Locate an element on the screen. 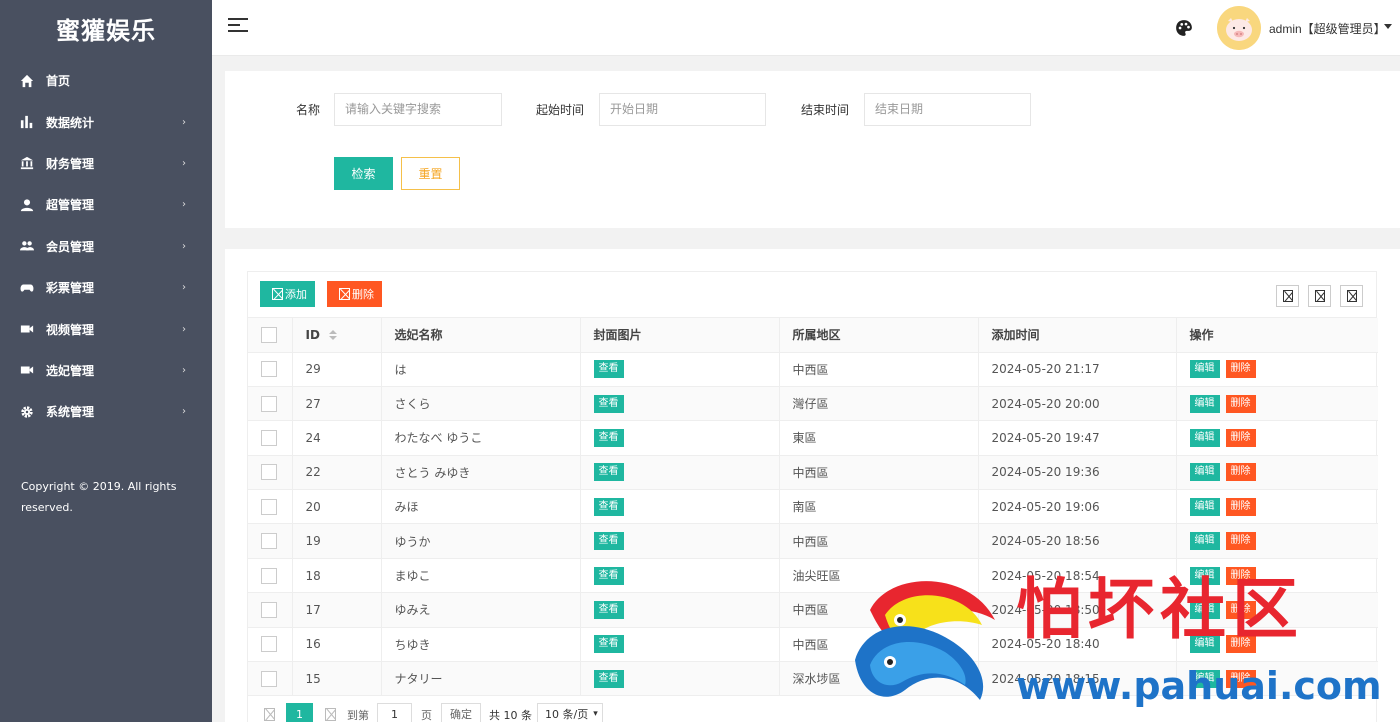 Image resolution: width=1400 pixels, height=722 pixels. export-icon is located at coordinates (1319, 296).